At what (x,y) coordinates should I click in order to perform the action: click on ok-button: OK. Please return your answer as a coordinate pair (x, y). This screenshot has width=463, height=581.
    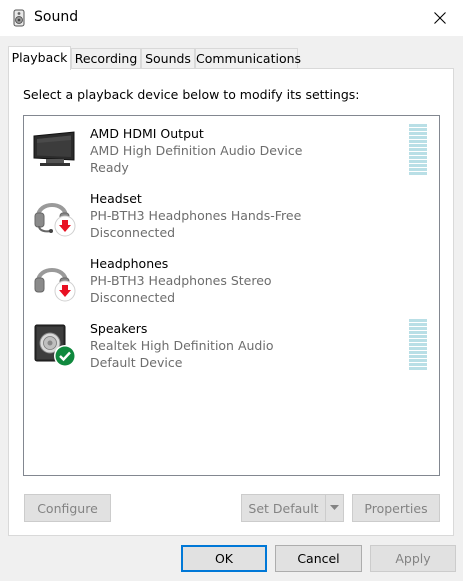
    Looking at the image, I should click on (224, 558).